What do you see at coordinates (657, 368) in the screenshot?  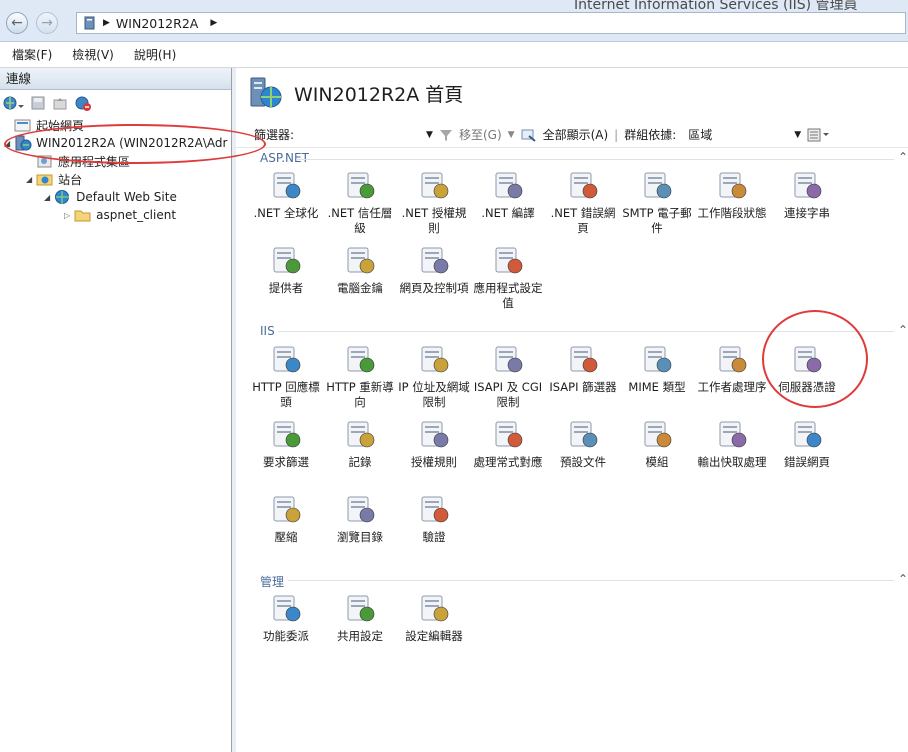 I see `feature-item: MIME 類型` at bounding box center [657, 368].